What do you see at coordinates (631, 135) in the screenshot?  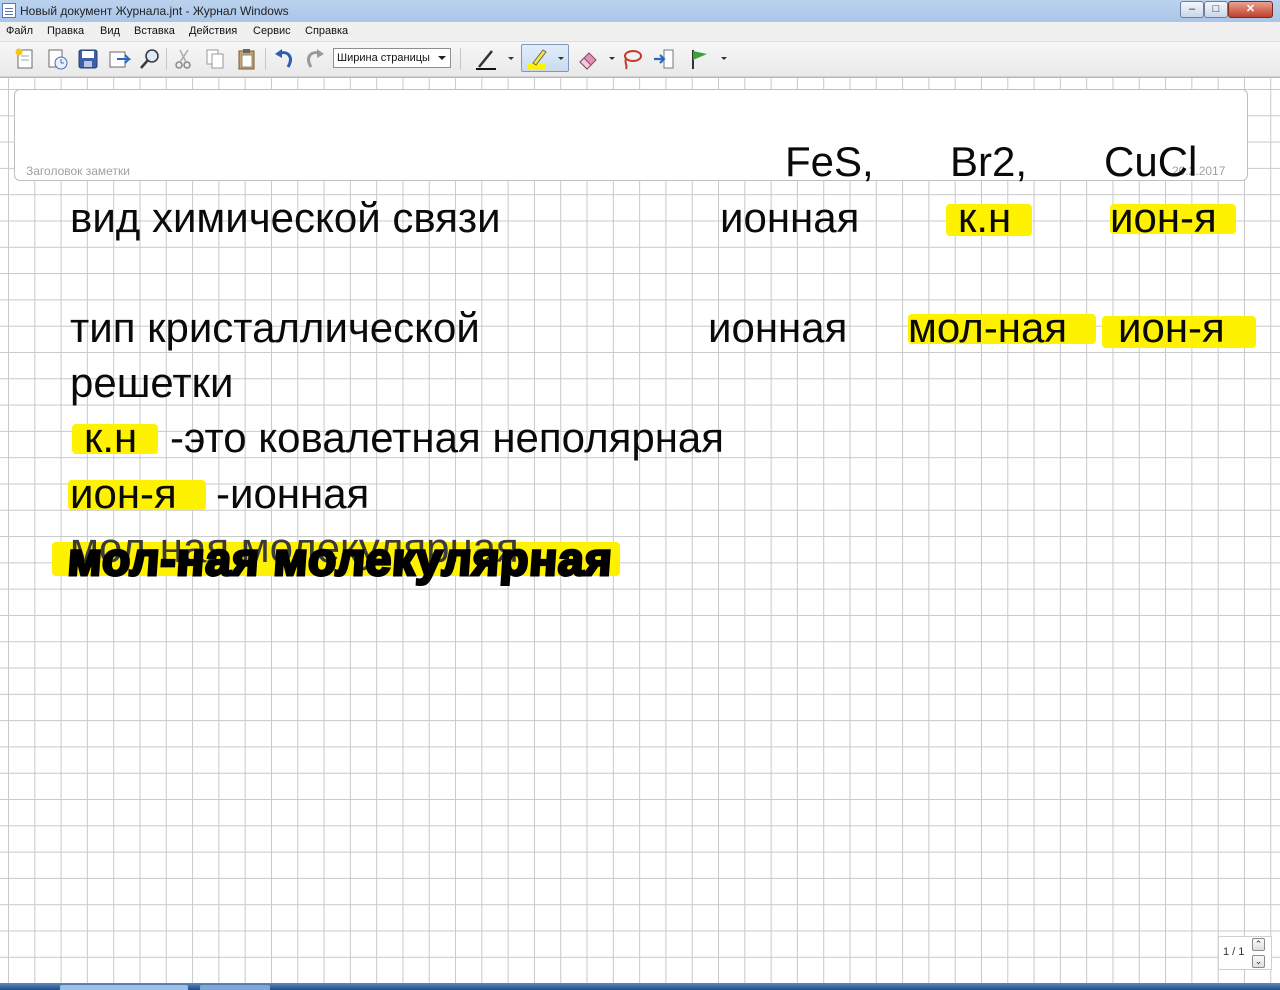 I see `note-title-area` at bounding box center [631, 135].